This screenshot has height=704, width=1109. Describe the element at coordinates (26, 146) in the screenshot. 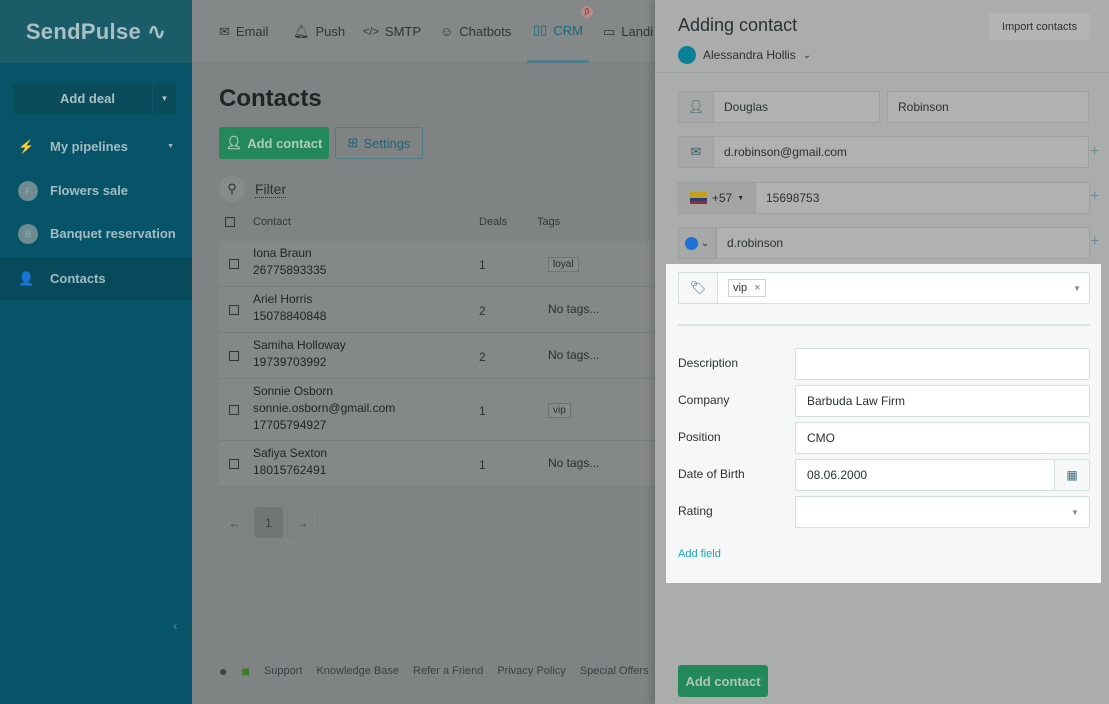

I see `pipeline-icon: ⚡` at that location.